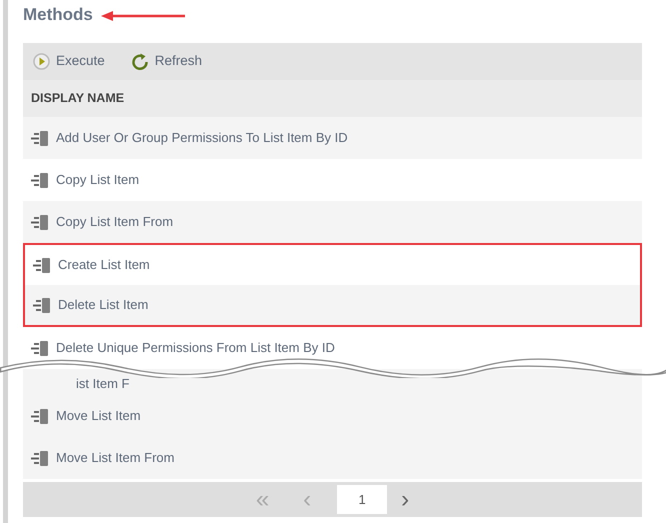 The height and width of the screenshot is (523, 666). What do you see at coordinates (77, 99) in the screenshot?
I see `column-header: DISPLAY NAME` at bounding box center [77, 99].